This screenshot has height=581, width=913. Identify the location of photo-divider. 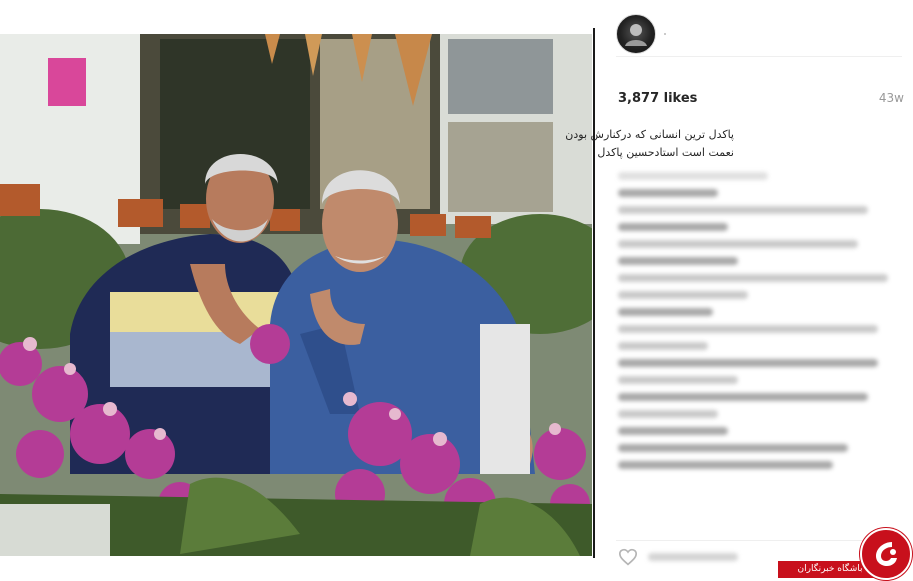
(594, 293).